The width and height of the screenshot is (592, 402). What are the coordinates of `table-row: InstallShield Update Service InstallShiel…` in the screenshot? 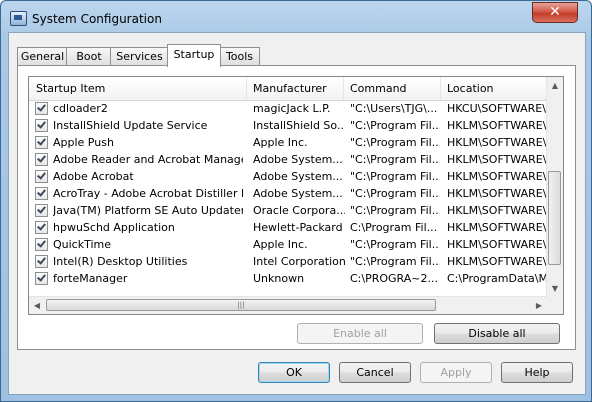 It's located at (288, 125).